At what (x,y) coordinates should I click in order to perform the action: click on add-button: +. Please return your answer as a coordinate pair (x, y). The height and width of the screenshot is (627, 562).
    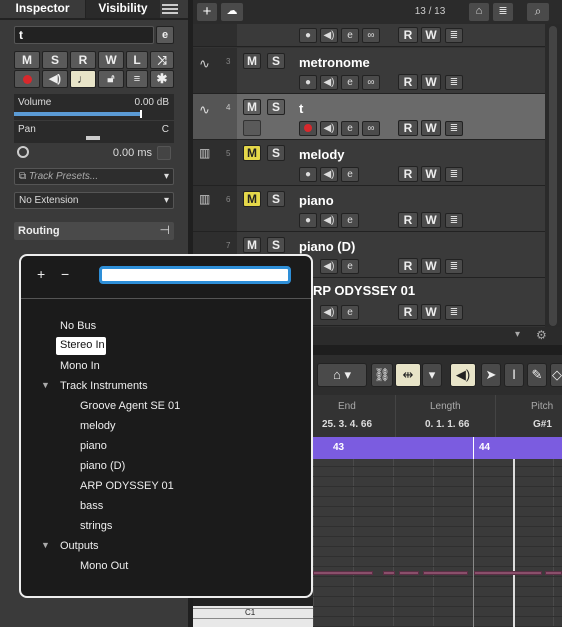
    Looking at the image, I should click on (41, 274).